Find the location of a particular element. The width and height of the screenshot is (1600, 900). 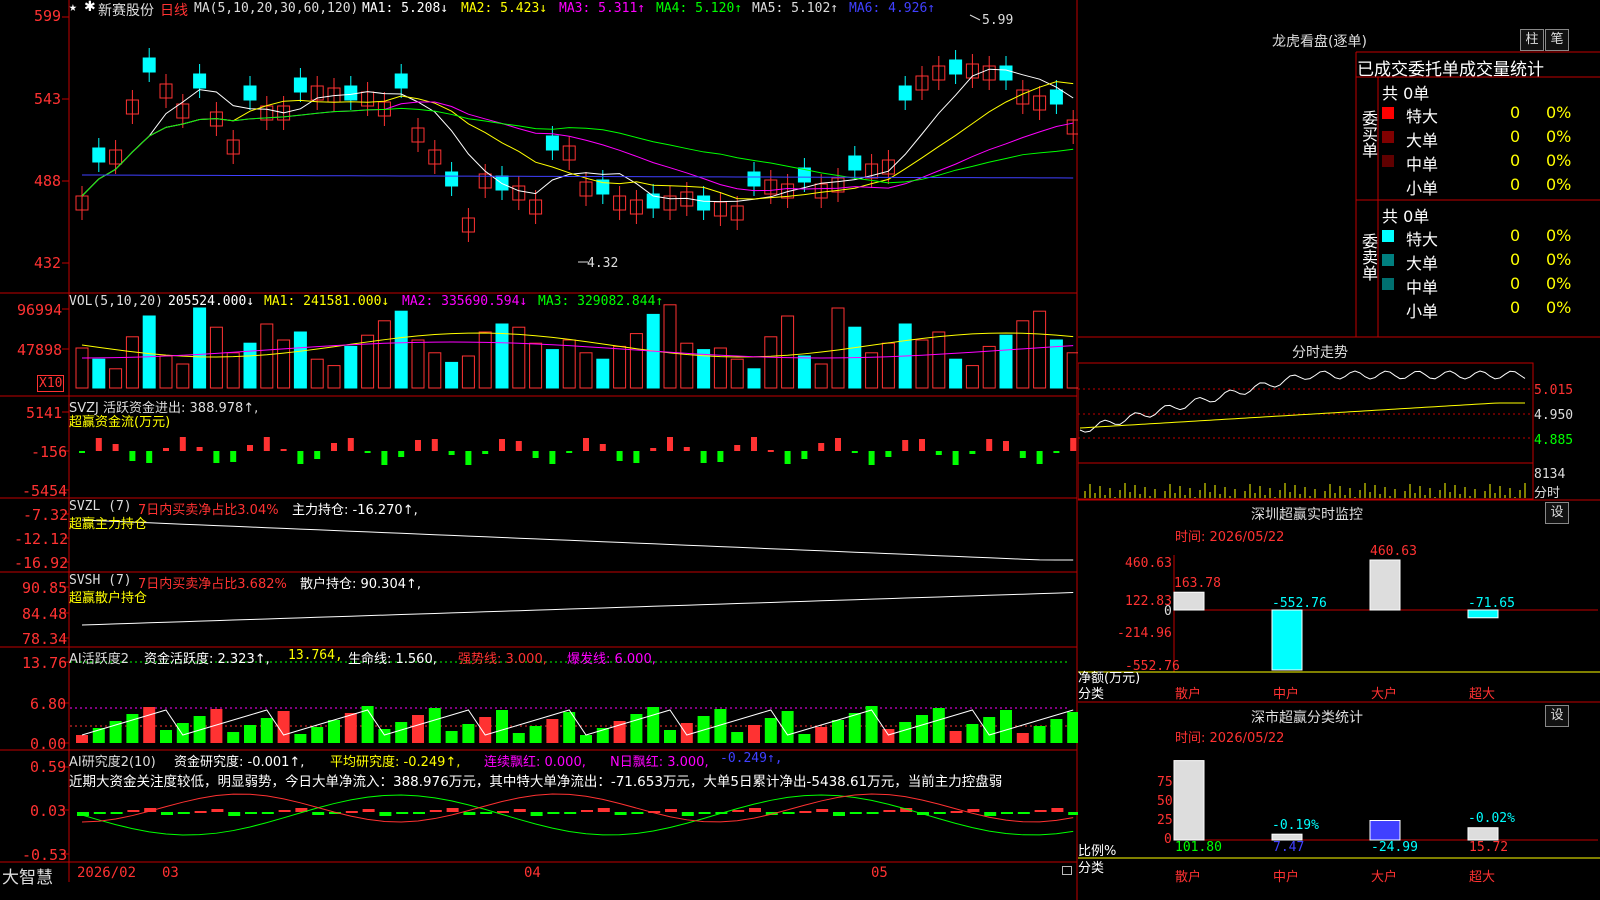

ma5-legend: MA5: 5.102↑ is located at coordinates (795, 8).